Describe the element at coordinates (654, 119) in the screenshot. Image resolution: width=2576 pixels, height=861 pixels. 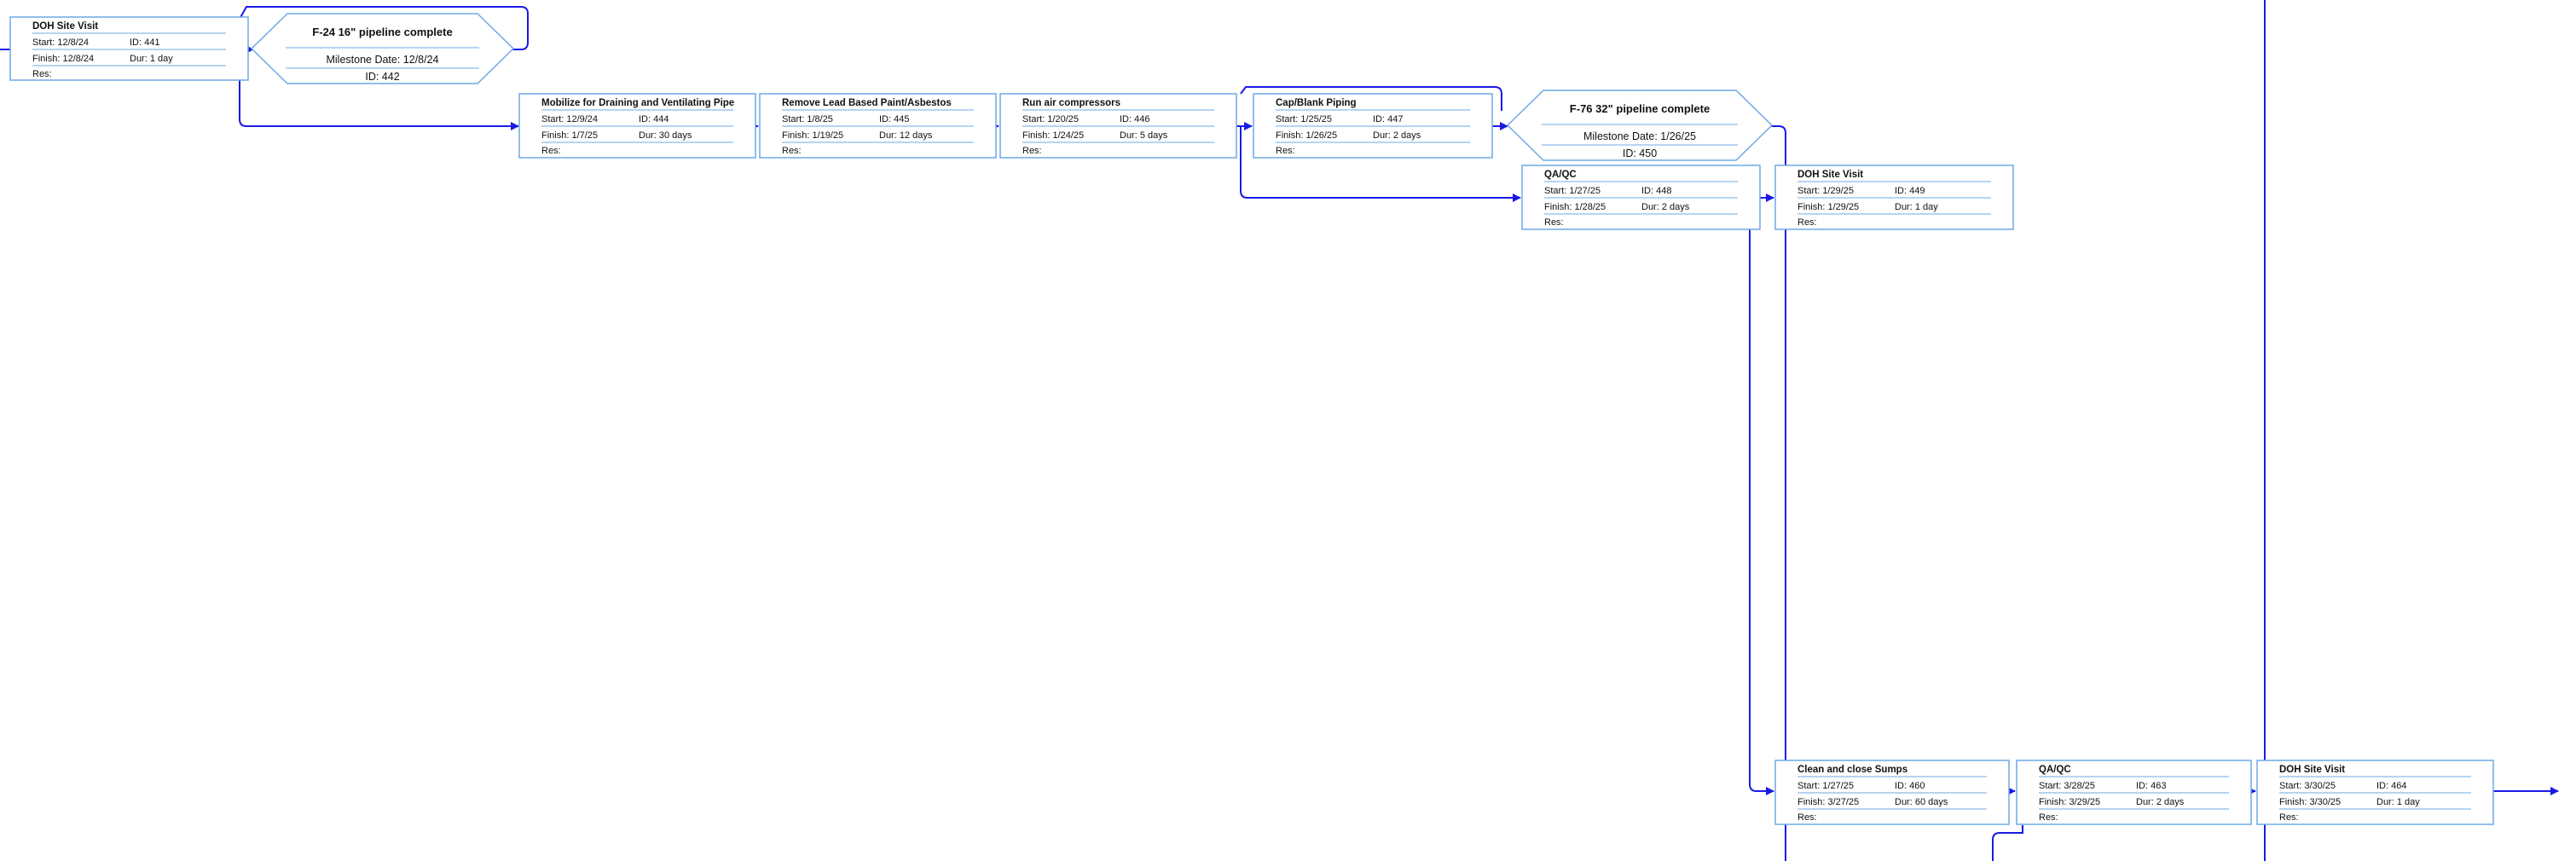
I see `task-id: ID: 444` at that location.